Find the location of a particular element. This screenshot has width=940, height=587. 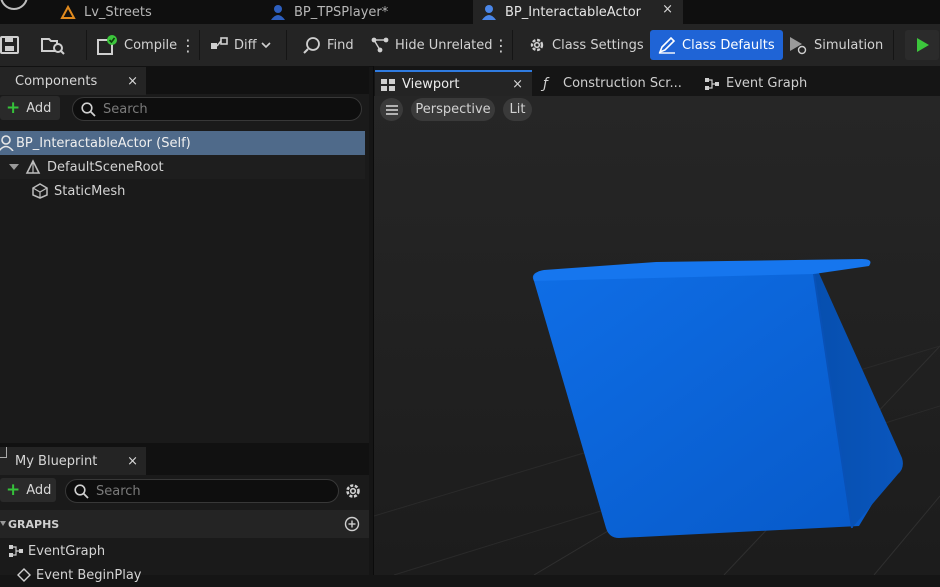

hide-unrelated-label: Hide Unrelated is located at coordinates (444, 45).